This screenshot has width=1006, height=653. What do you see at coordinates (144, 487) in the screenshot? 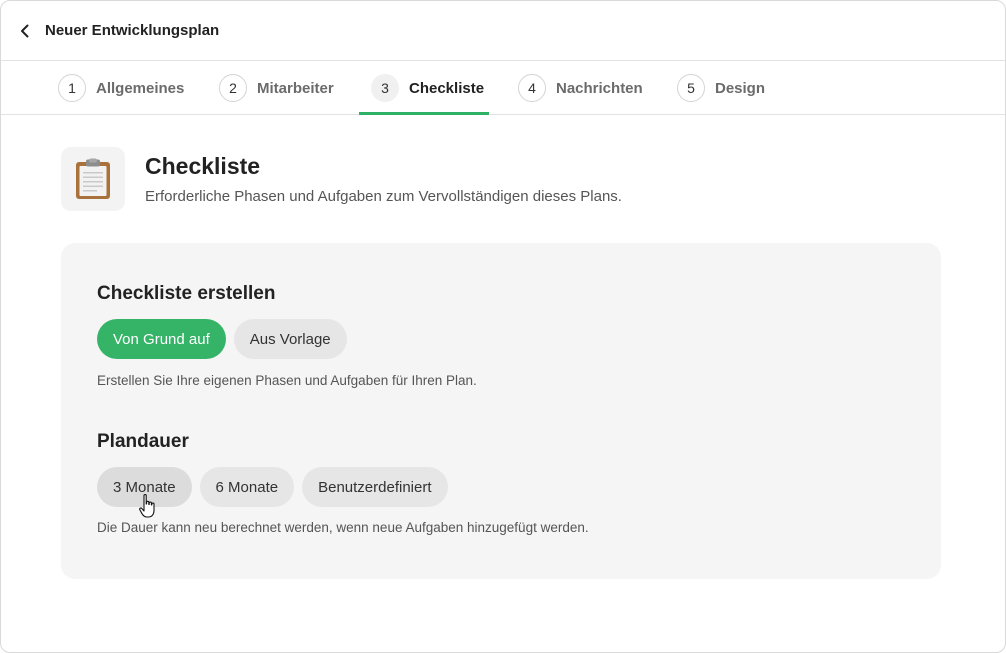
I see `option-3-monate: 3 Monate` at bounding box center [144, 487].